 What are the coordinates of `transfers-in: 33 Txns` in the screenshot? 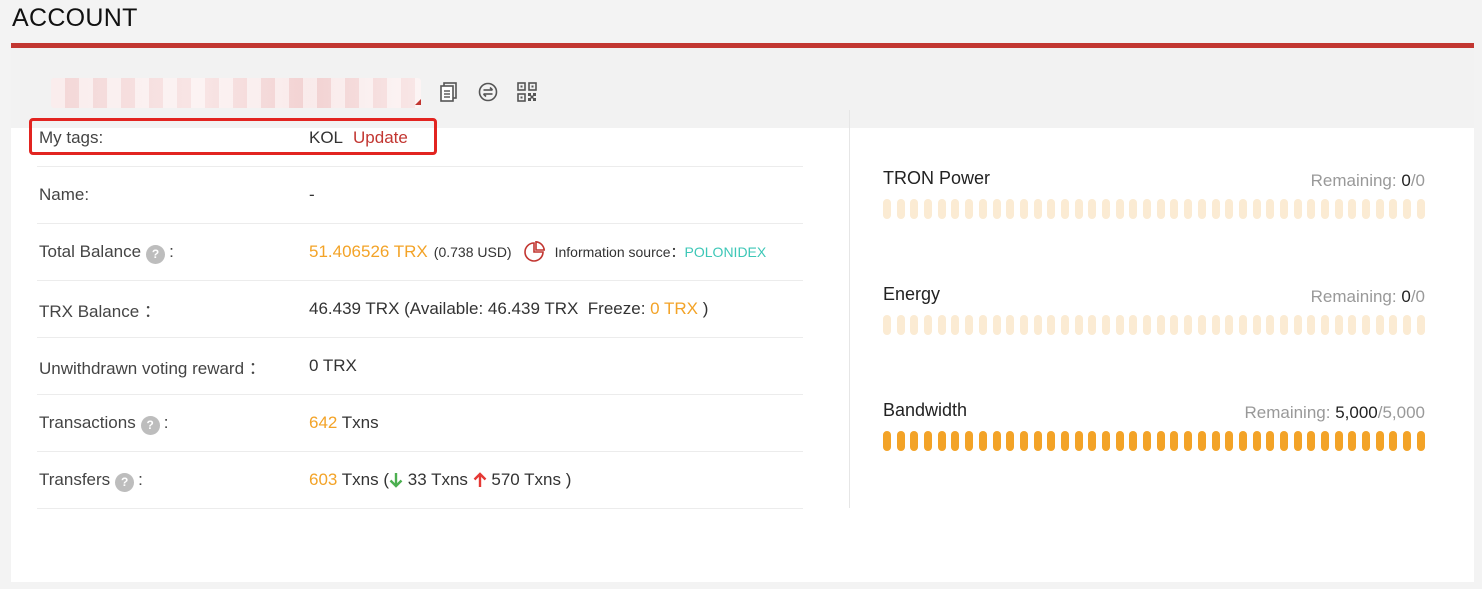 It's located at (438, 479).